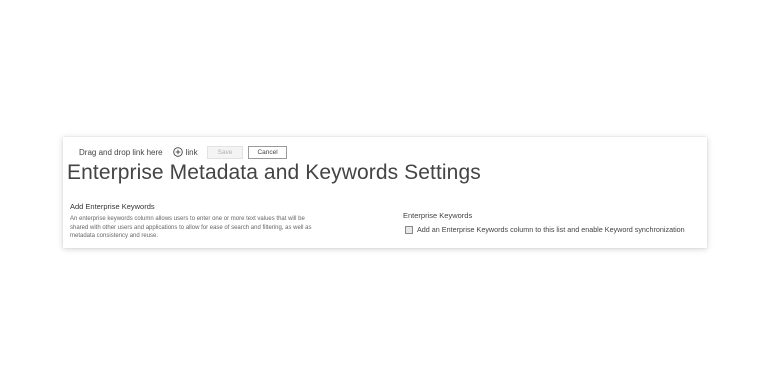  Describe the element at coordinates (225, 152) in the screenshot. I see `save-button: Save` at that location.